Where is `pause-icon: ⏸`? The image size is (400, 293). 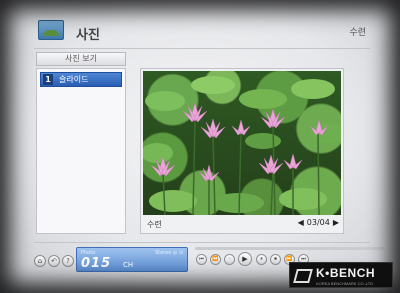 pause-icon: ⏸ is located at coordinates (261, 259).